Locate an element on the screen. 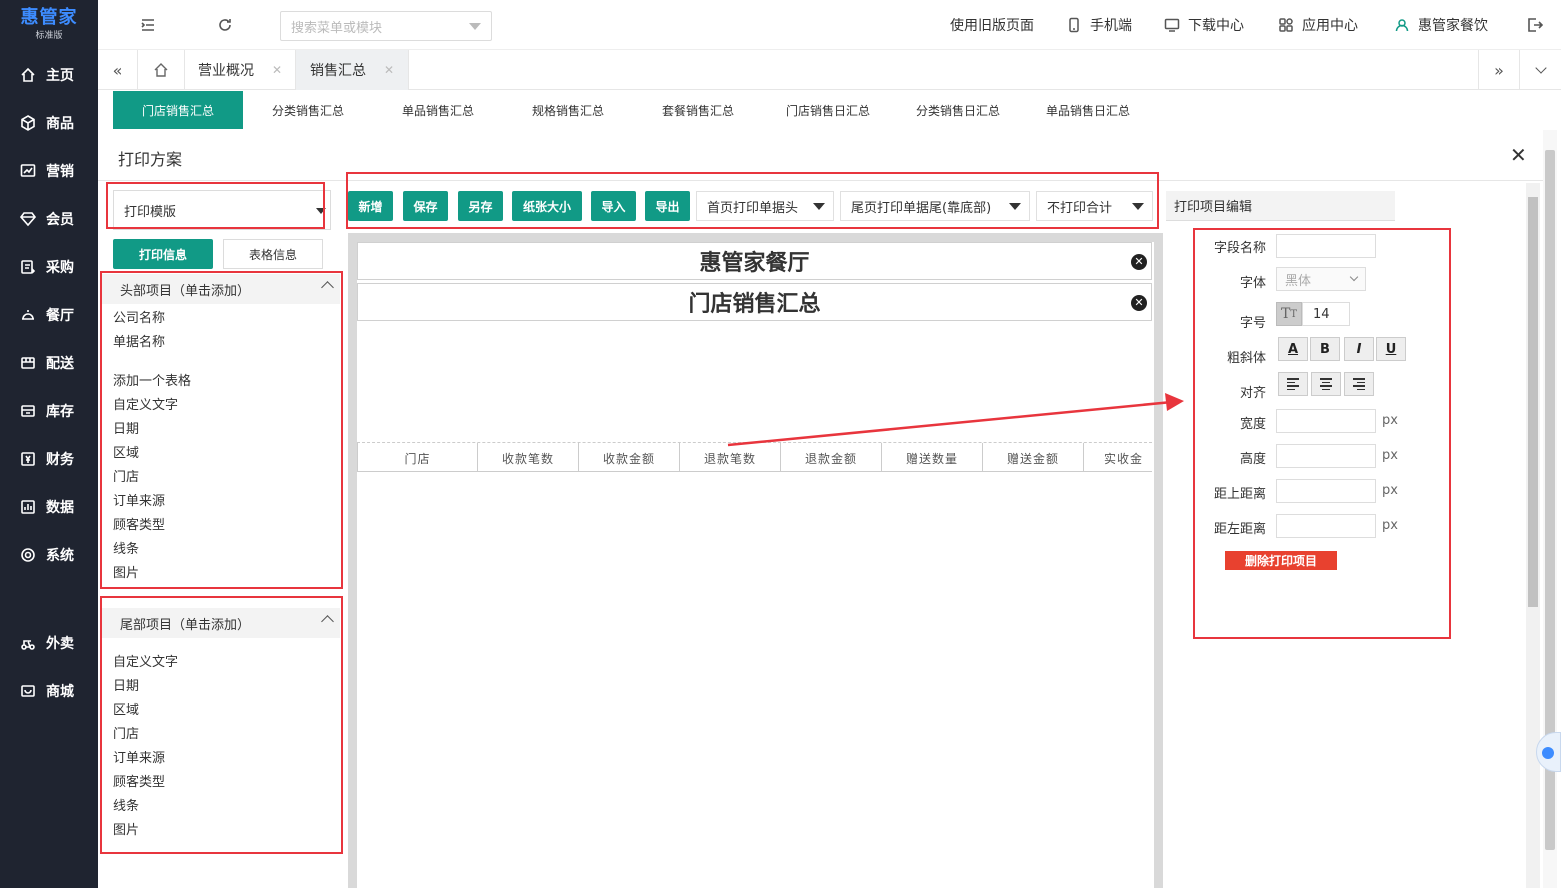 This screenshot has width=1561, height=888. subtab-item-daily-summary: 单品销售日汇总 is located at coordinates (1088, 110).